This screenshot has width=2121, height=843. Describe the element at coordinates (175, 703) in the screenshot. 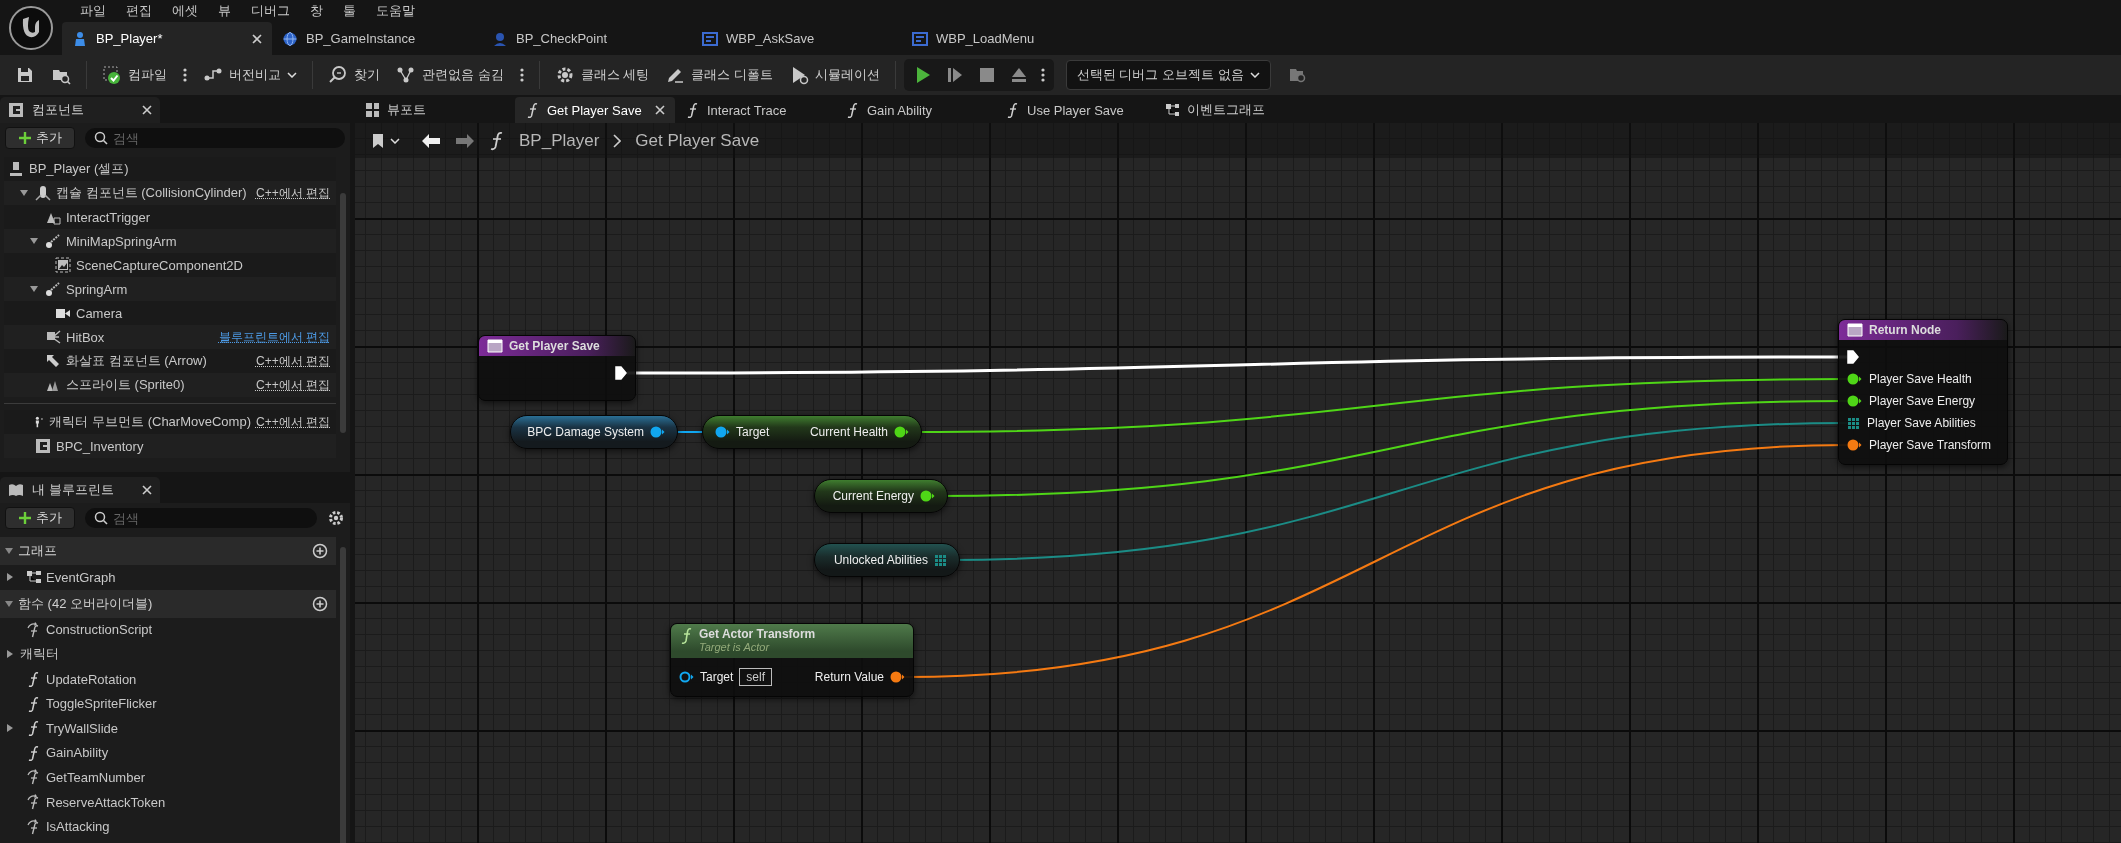

I see `blueprint-item: ToggleSpriteFlicker` at that location.